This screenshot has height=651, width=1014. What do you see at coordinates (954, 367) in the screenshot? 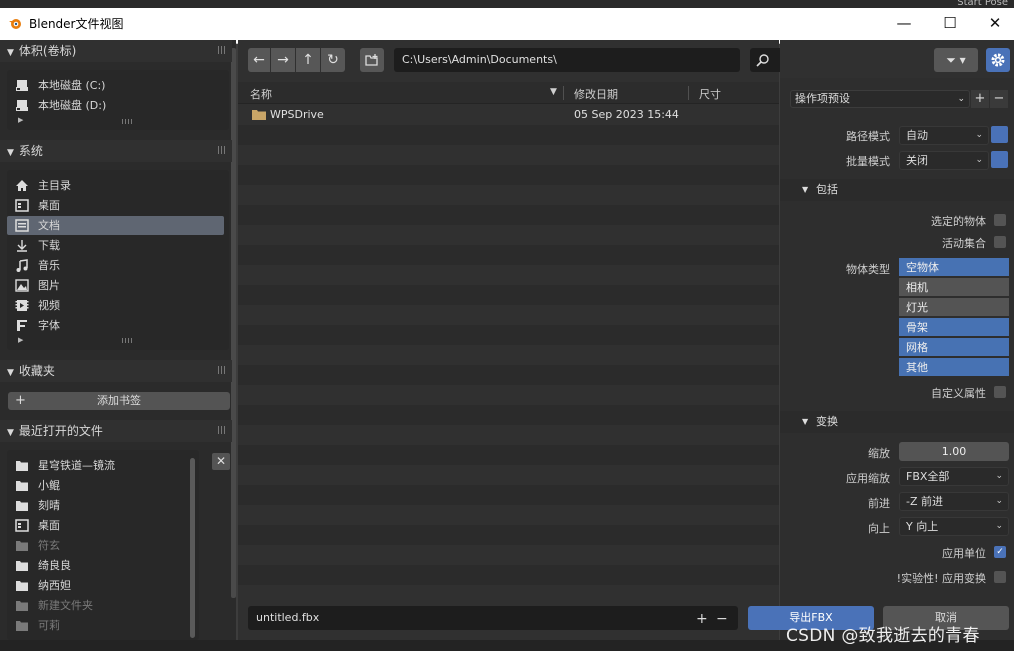
I see `object-type-toggle: 其他` at bounding box center [954, 367].